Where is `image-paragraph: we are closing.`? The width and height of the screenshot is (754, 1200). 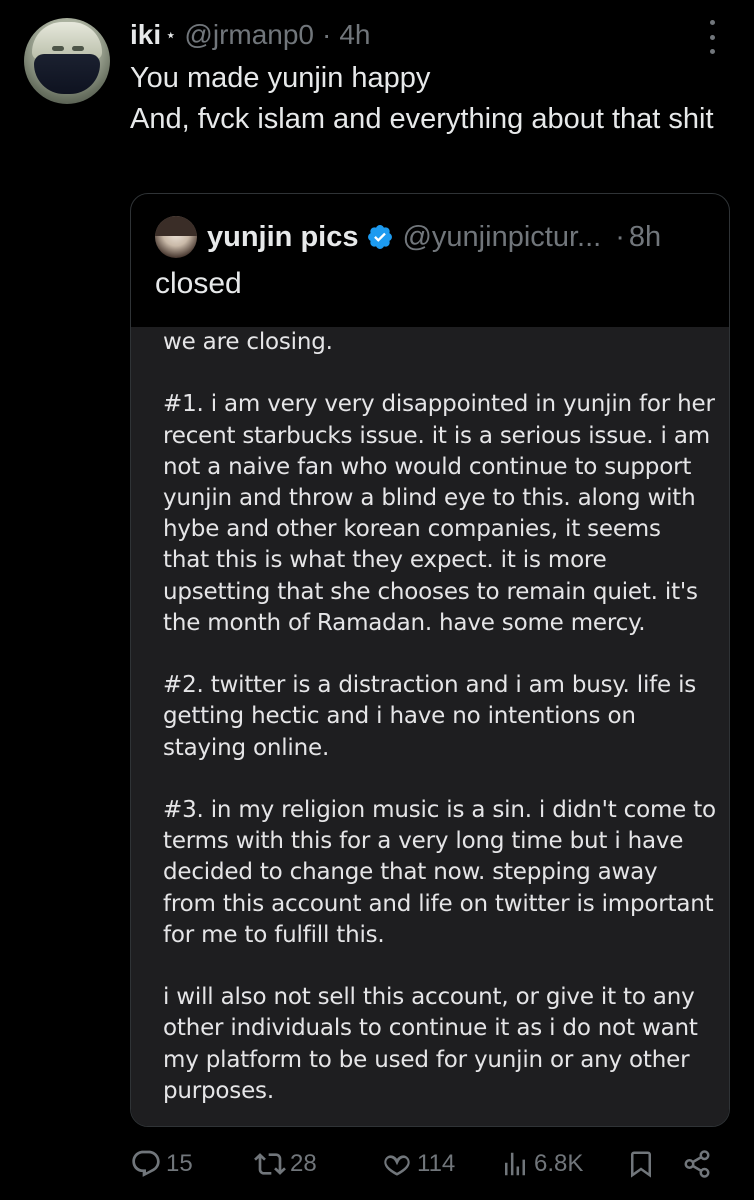 image-paragraph: we are closing. is located at coordinates (248, 342).